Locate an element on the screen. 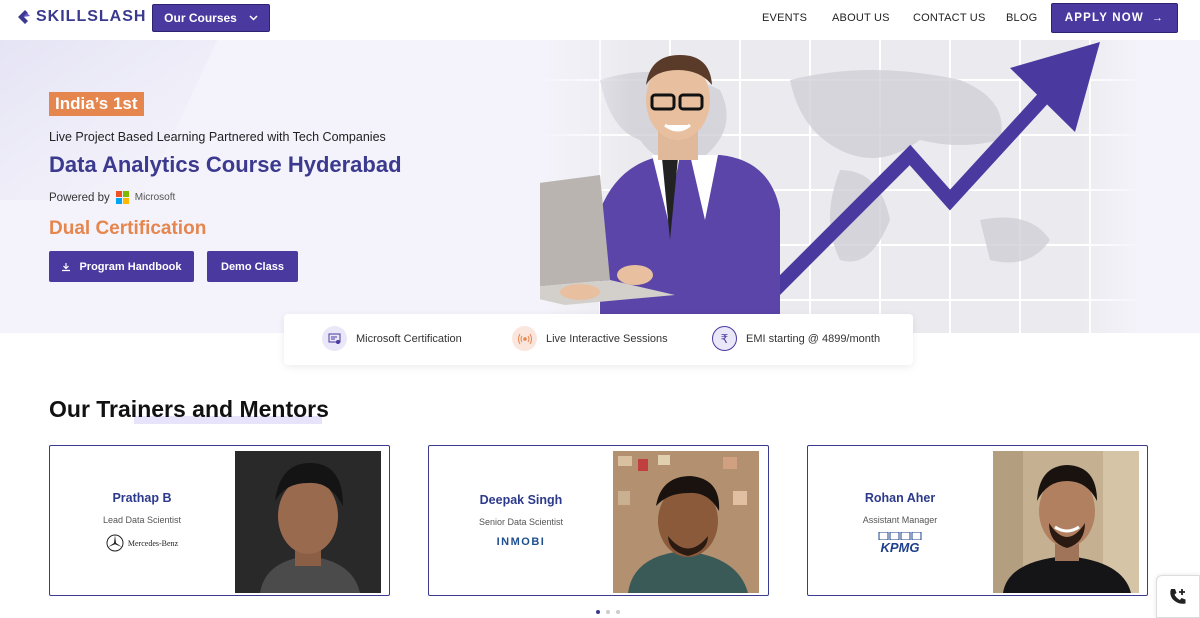 Image resolution: width=1200 pixels, height=618 pixels. company-name: Mercedes-Benz is located at coordinates (153, 543).